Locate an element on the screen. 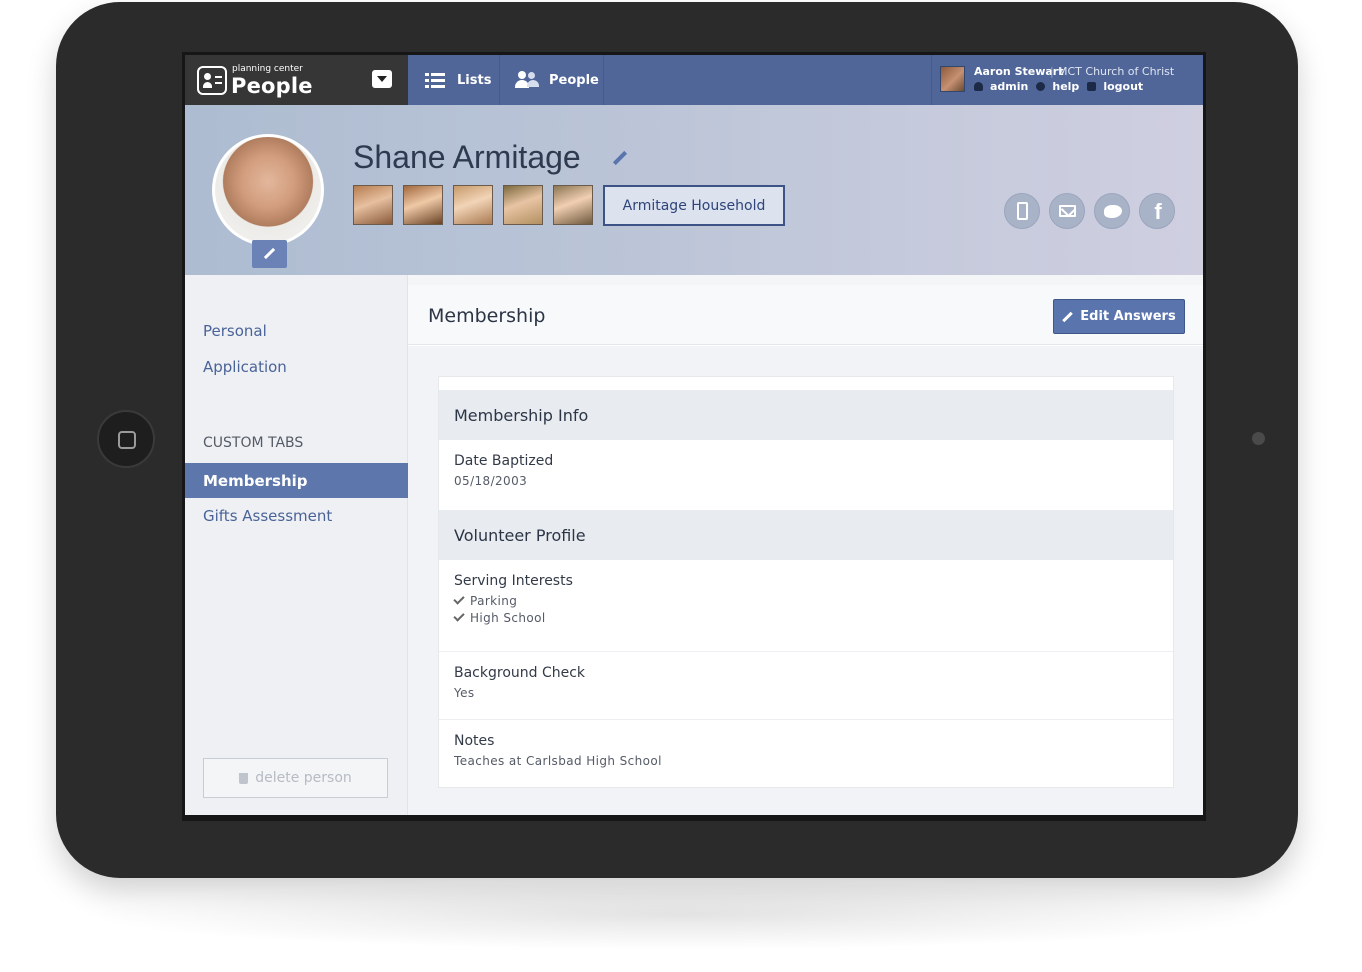 This screenshot has height=972, width=1362. people-logo-icon is located at coordinates (212, 80).